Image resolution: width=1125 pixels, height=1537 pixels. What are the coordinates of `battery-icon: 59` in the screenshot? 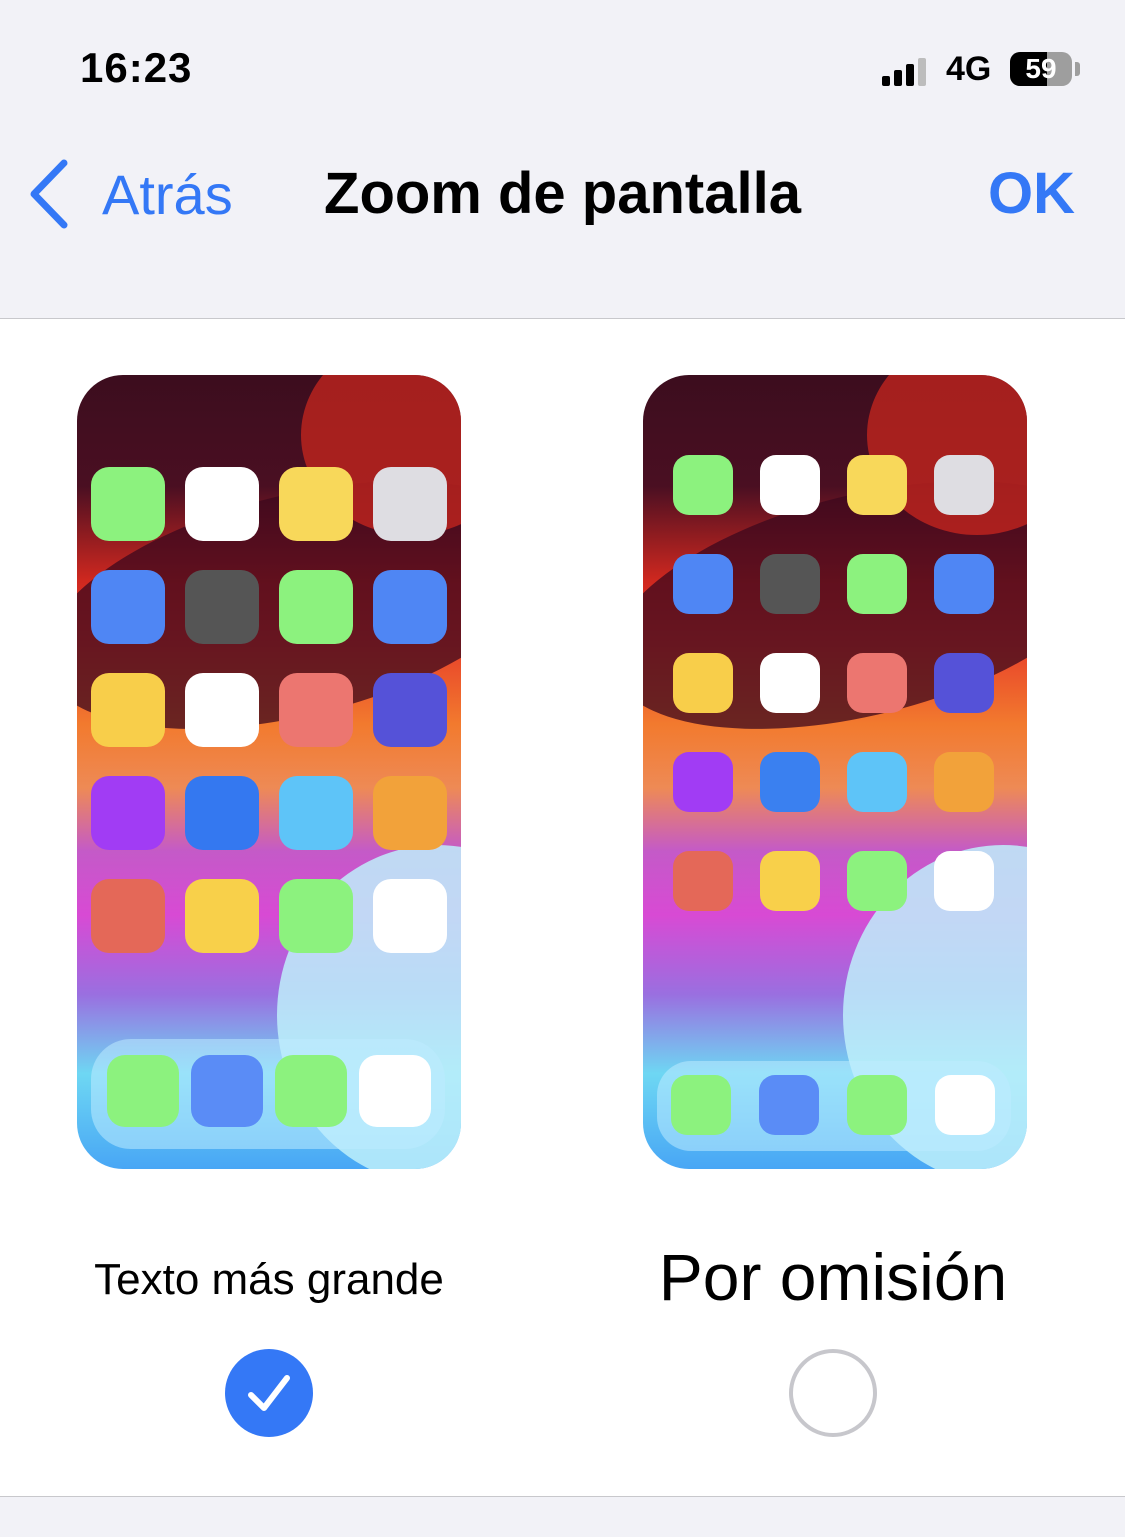 It's located at (1041, 69).